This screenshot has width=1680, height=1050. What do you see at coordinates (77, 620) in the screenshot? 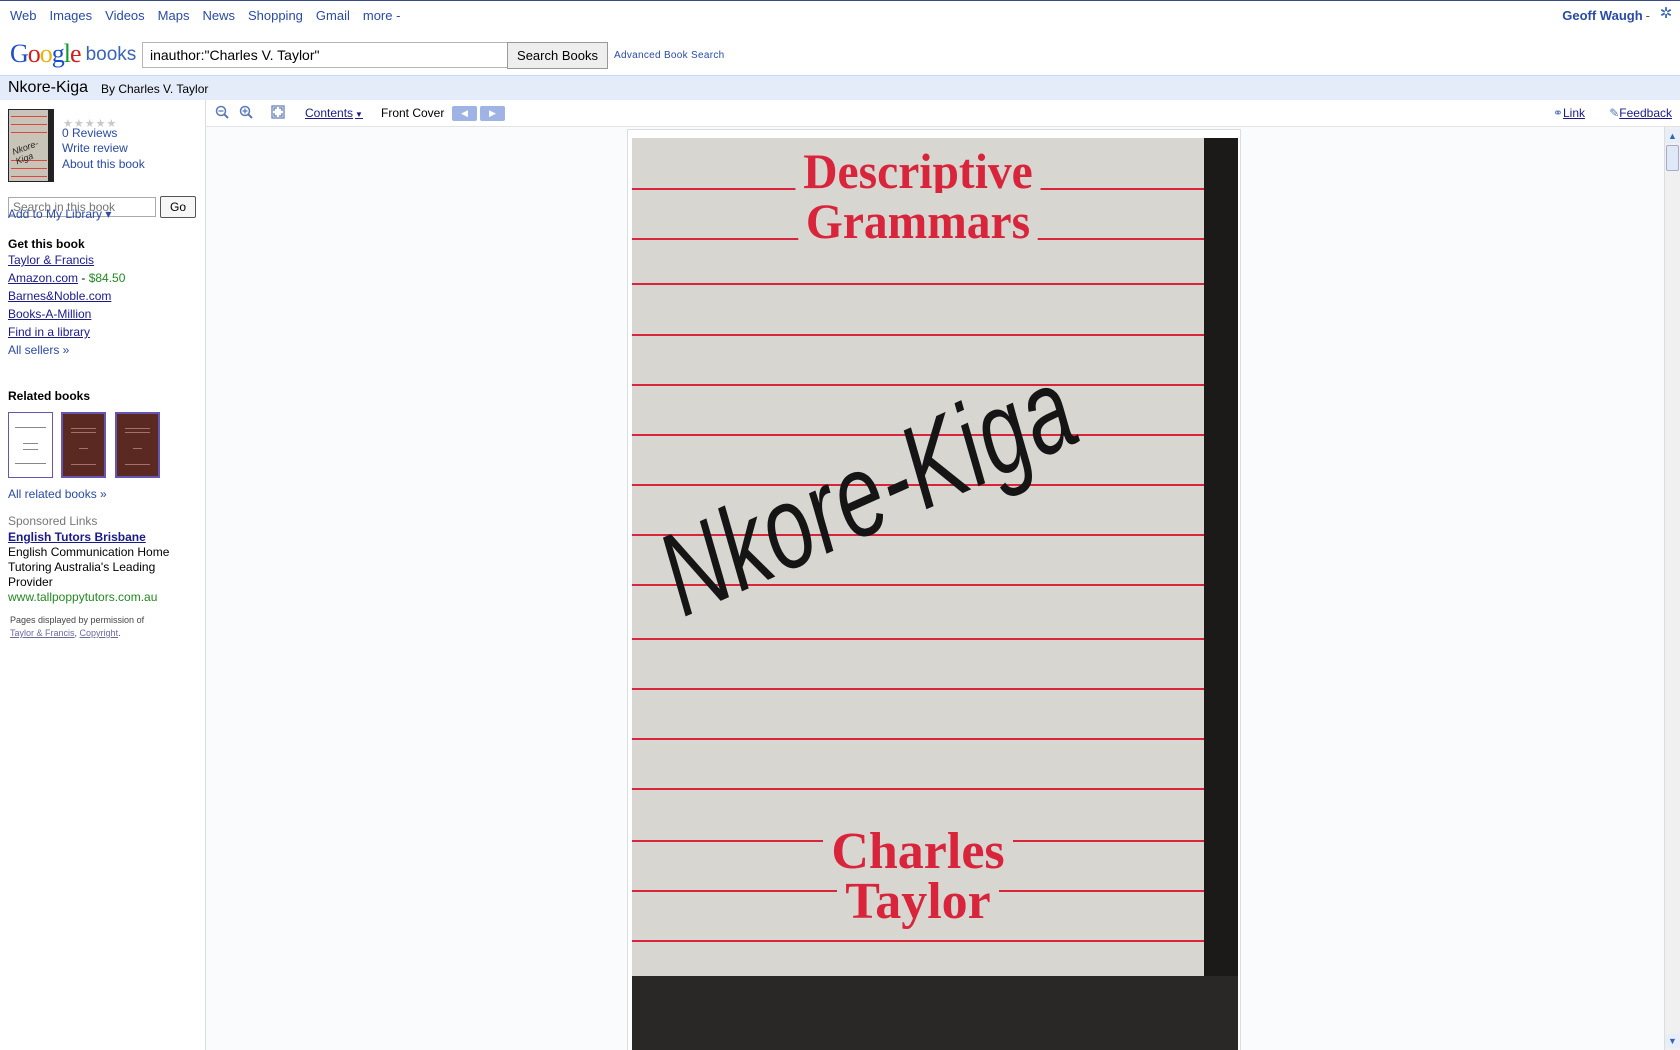
I see `permission-text: Pages displayed by permission of` at bounding box center [77, 620].